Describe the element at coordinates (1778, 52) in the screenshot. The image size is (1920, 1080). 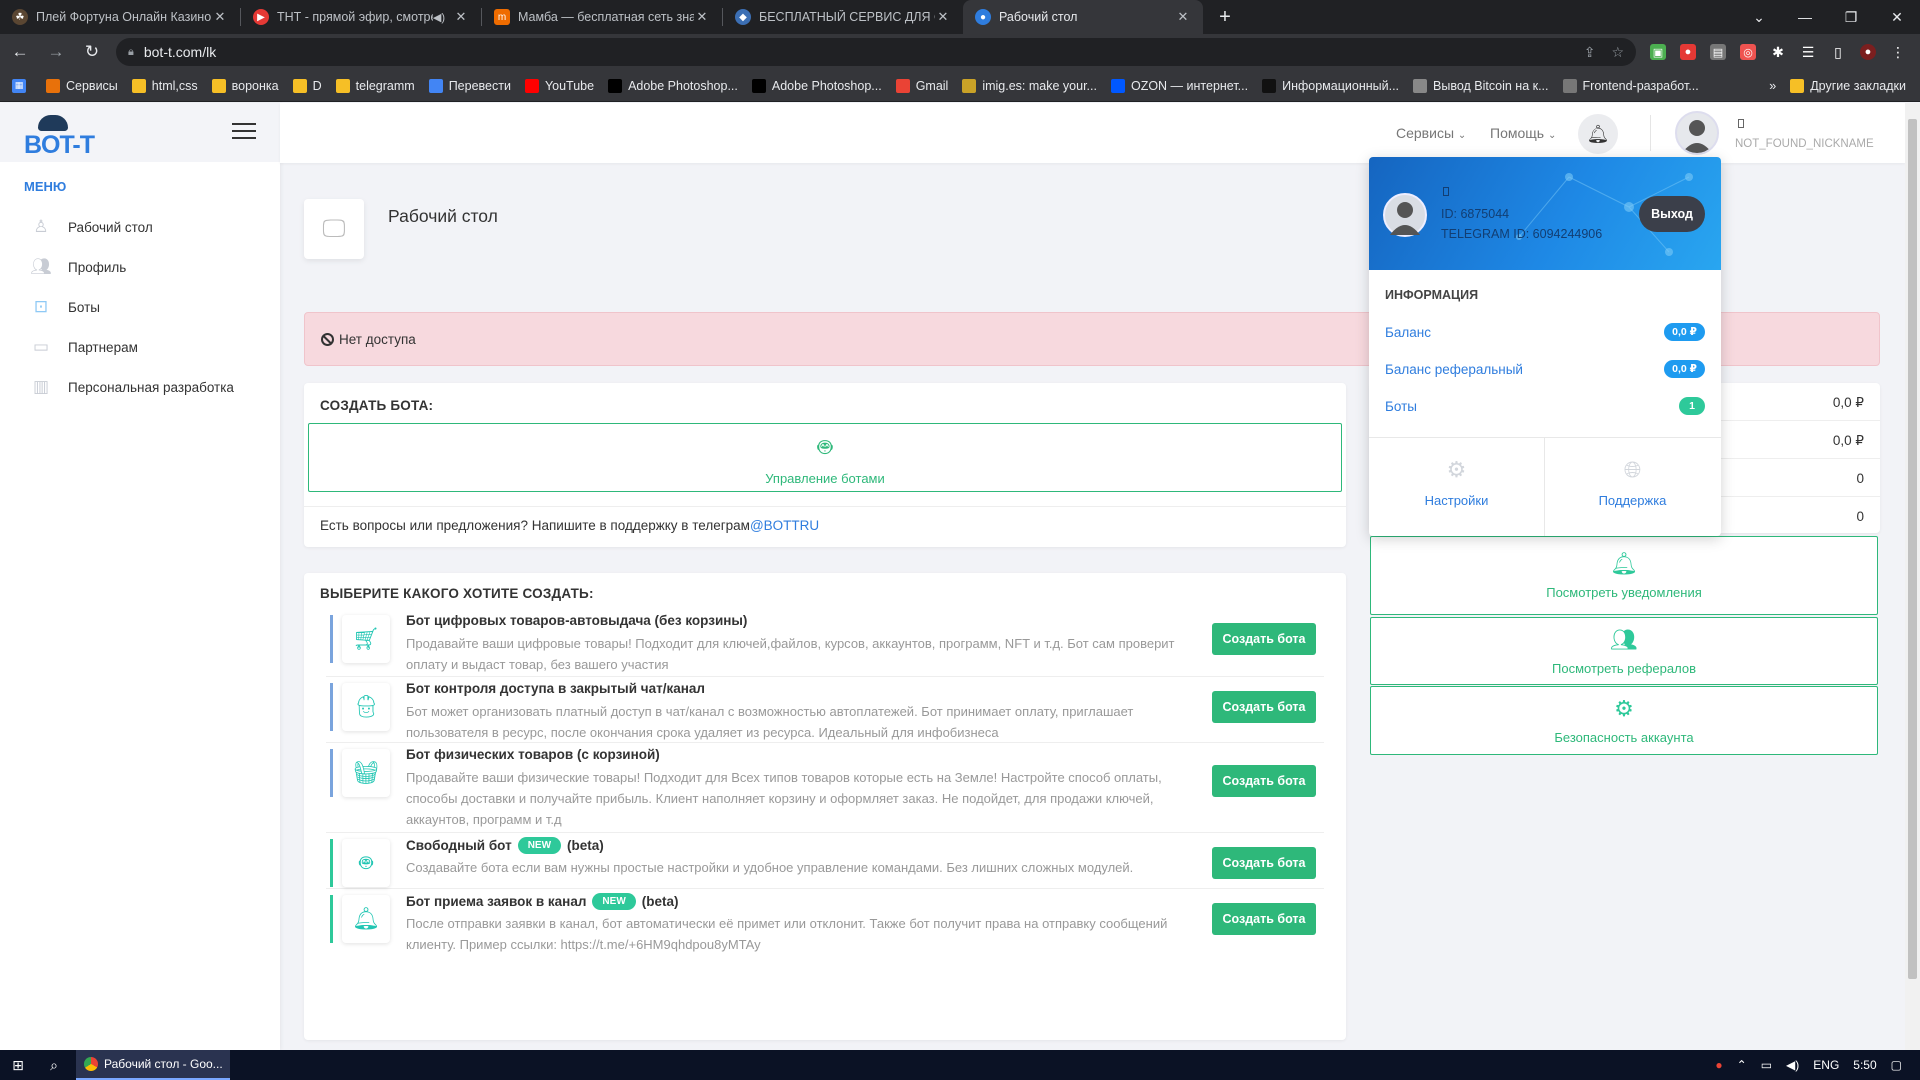
I see `extensions-puzzle-icon: ✱` at that location.